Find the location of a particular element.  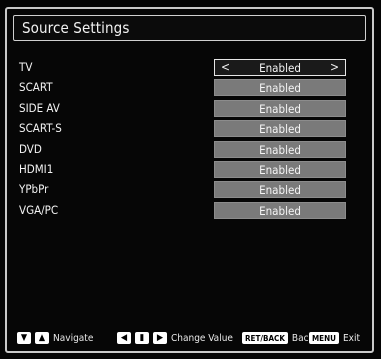

source-value-selector: < Enabled > is located at coordinates (280, 67).